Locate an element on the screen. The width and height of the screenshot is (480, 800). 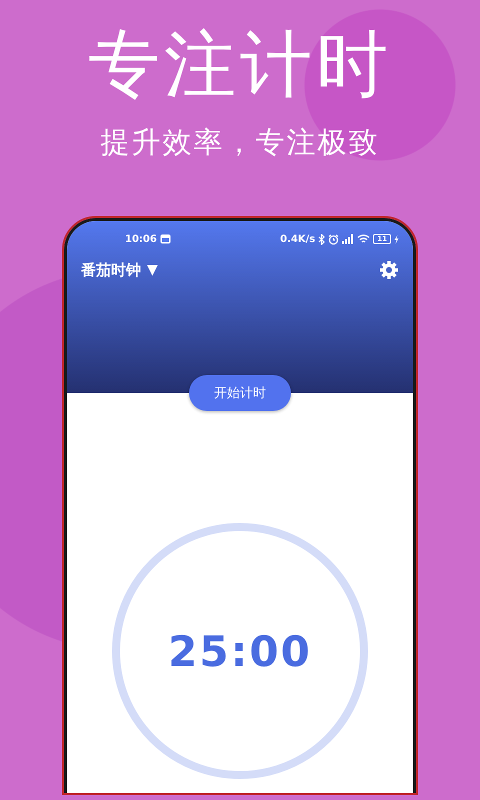
signal-icon is located at coordinates (348, 239).